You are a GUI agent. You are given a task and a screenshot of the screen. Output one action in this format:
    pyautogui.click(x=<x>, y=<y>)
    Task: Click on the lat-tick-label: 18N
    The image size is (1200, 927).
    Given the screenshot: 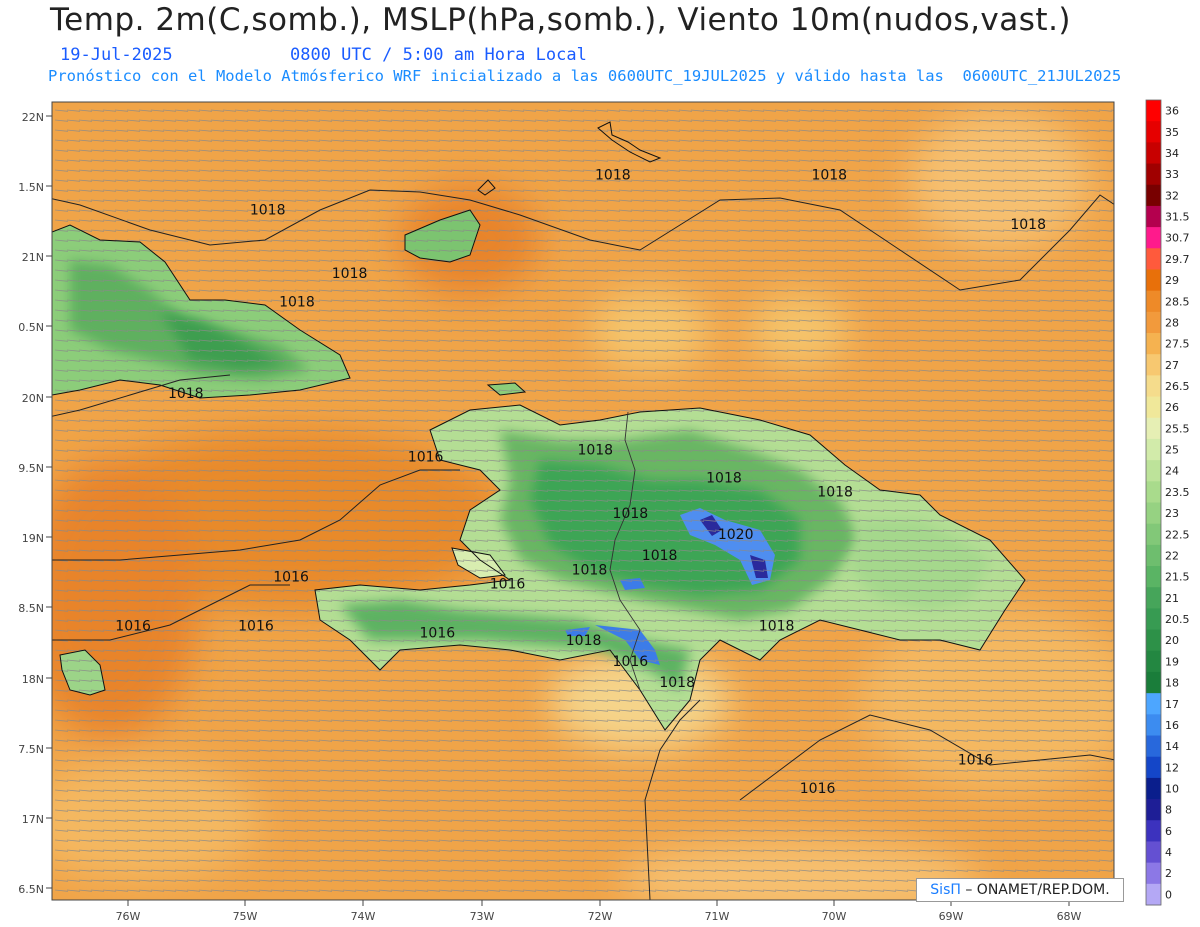 What is the action you would take?
    pyautogui.click(x=33, y=679)
    